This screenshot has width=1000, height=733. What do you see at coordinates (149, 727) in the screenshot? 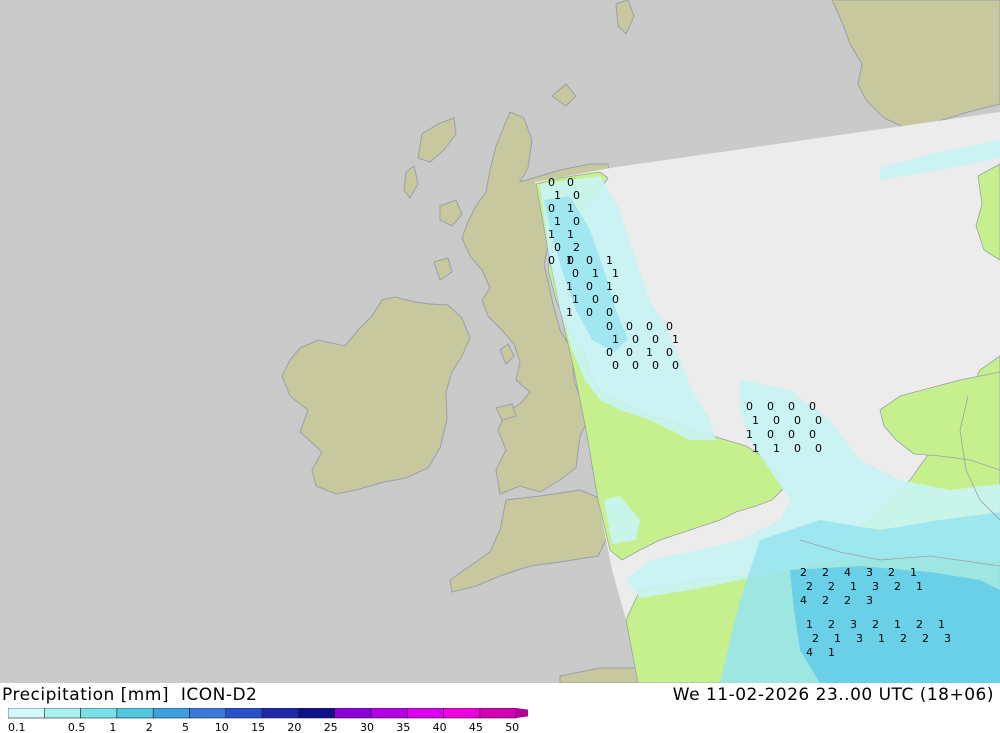
I see `scale-label: 2` at bounding box center [149, 727].